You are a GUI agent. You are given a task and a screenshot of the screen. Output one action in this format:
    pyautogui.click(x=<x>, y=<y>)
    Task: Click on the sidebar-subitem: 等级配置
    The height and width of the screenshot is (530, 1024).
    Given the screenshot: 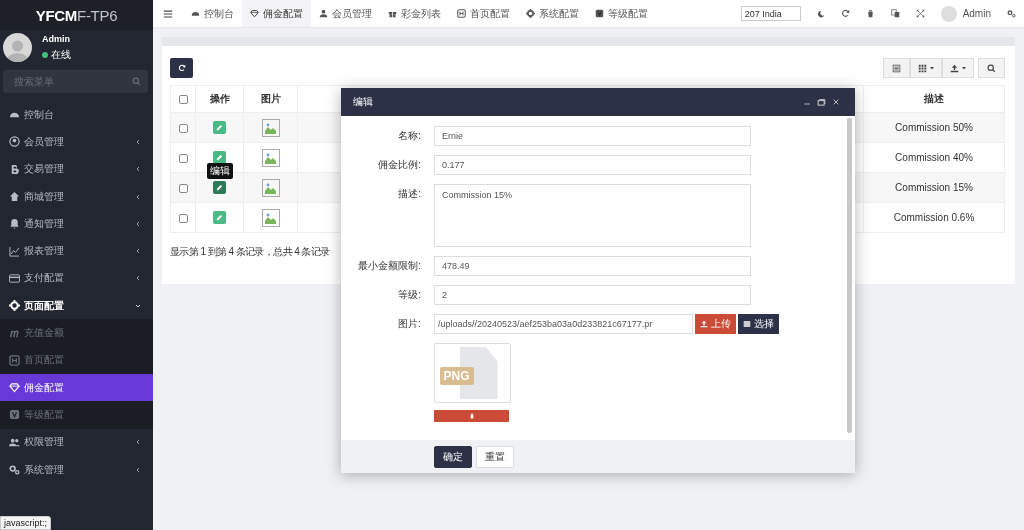 What is the action you would take?
    pyautogui.click(x=76, y=415)
    